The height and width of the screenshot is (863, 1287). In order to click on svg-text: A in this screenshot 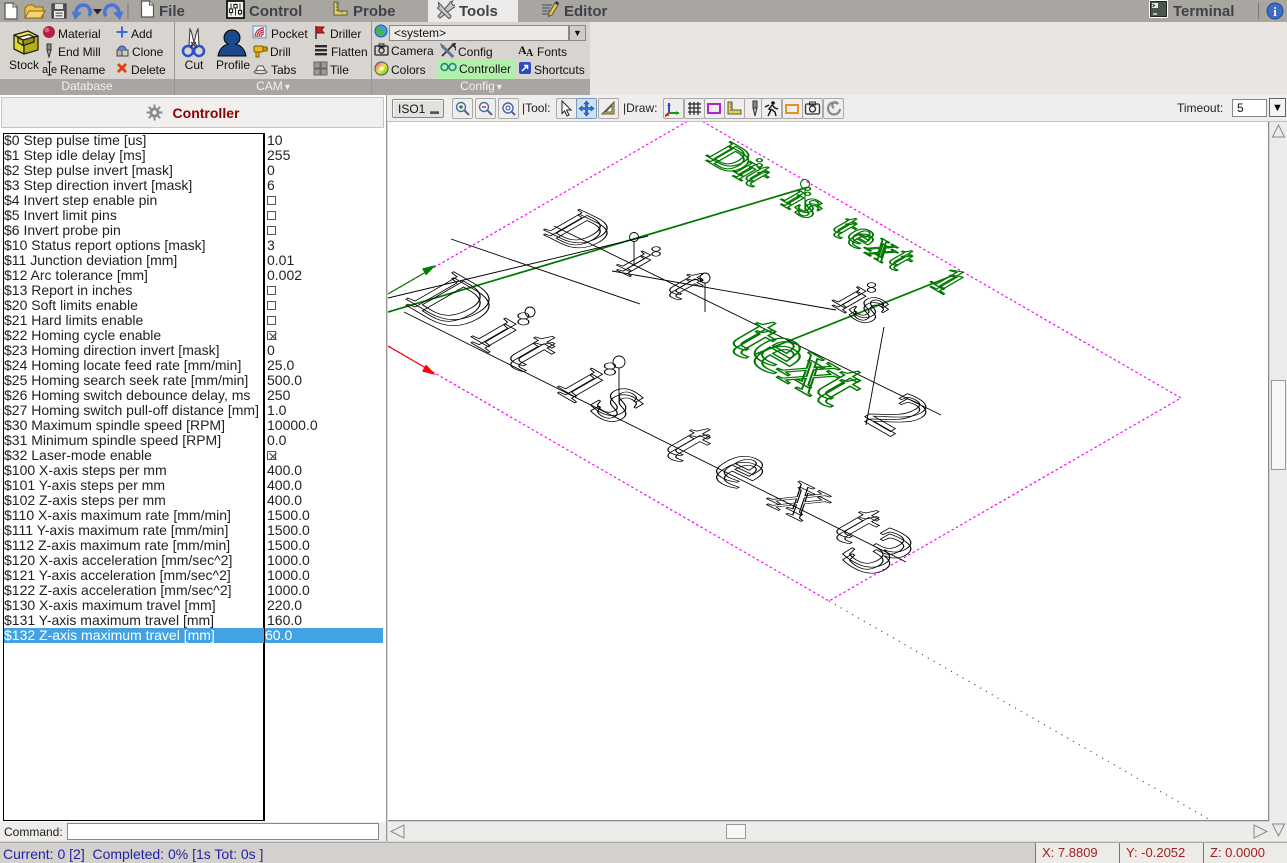, I will do `click(530, 52)`.